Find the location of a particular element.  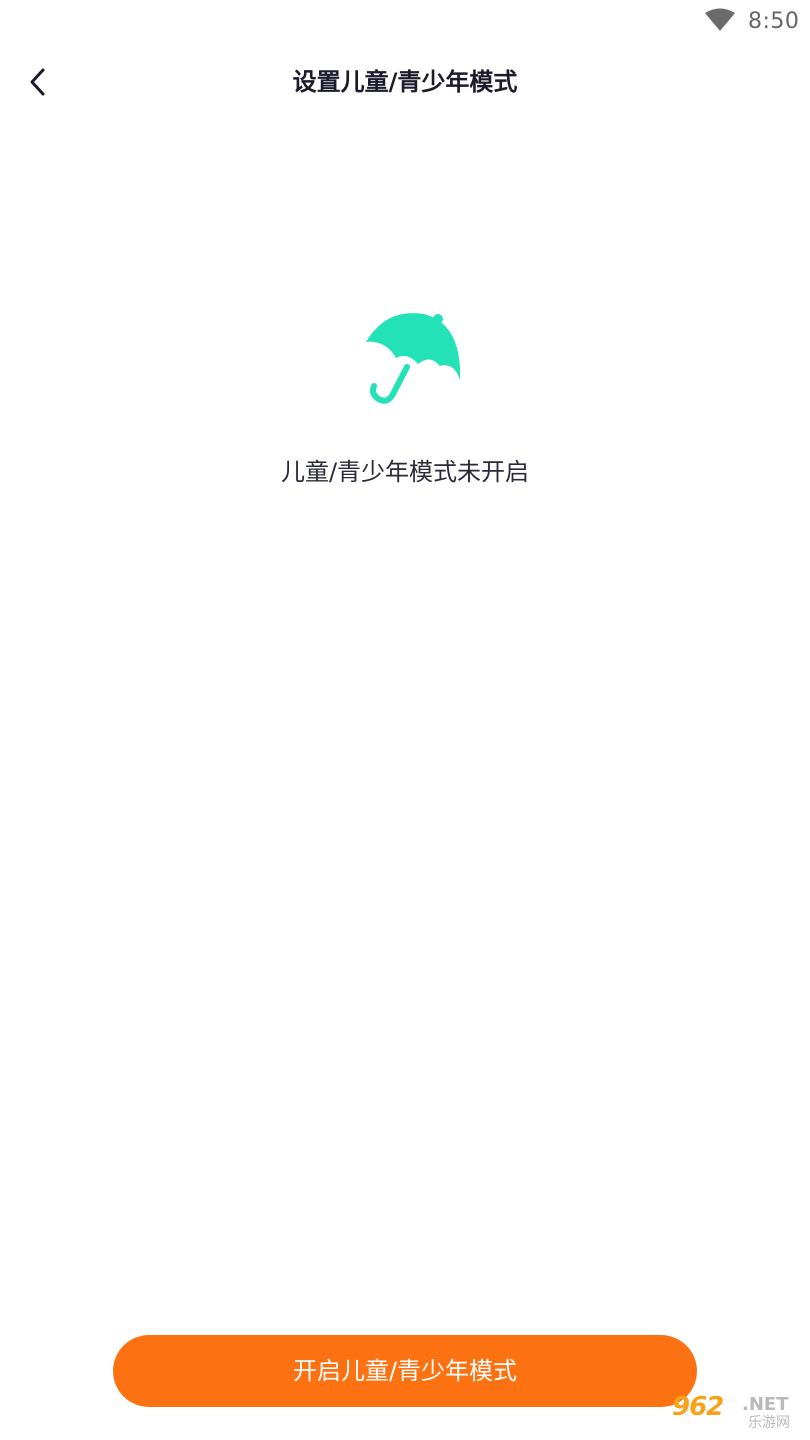

wifi-icon is located at coordinates (720, 19).